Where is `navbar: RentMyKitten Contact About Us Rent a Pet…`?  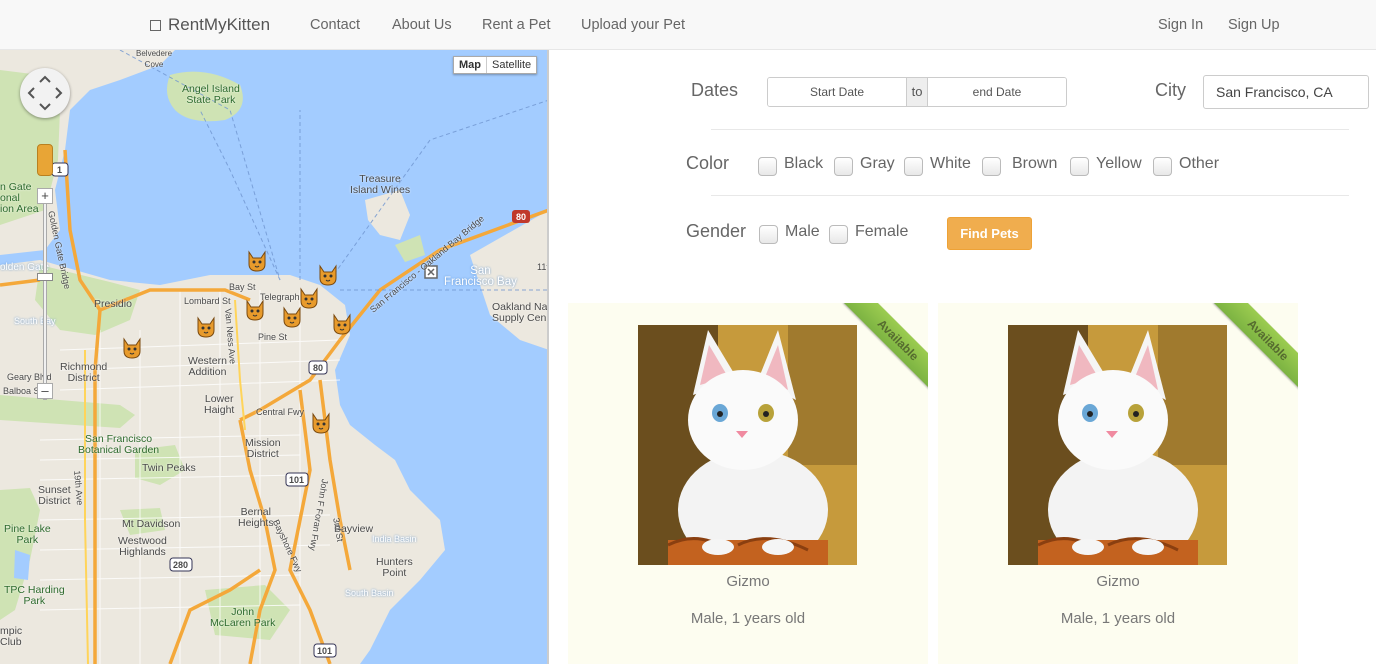 navbar: RentMyKitten Contact About Us Rent a Pet… is located at coordinates (688, 25).